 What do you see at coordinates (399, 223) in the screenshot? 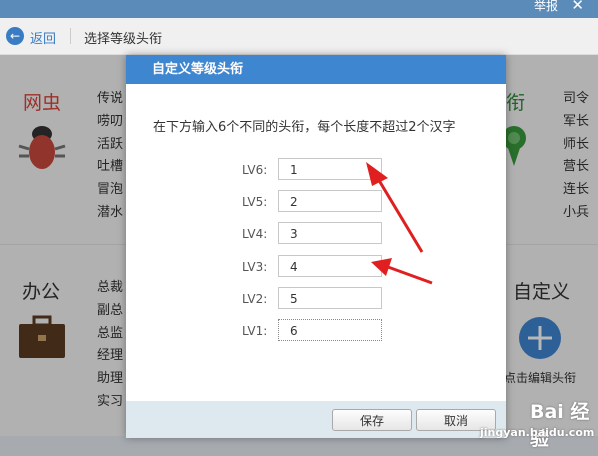
I see `annotation-arrows` at bounding box center [399, 223].